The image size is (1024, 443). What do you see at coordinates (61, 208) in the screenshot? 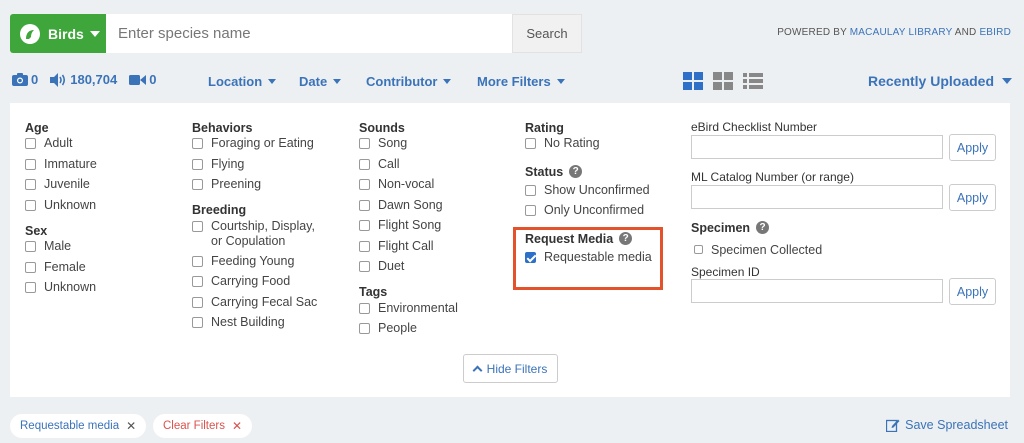
I see `age-unknown-option: Unknown` at bounding box center [61, 208].